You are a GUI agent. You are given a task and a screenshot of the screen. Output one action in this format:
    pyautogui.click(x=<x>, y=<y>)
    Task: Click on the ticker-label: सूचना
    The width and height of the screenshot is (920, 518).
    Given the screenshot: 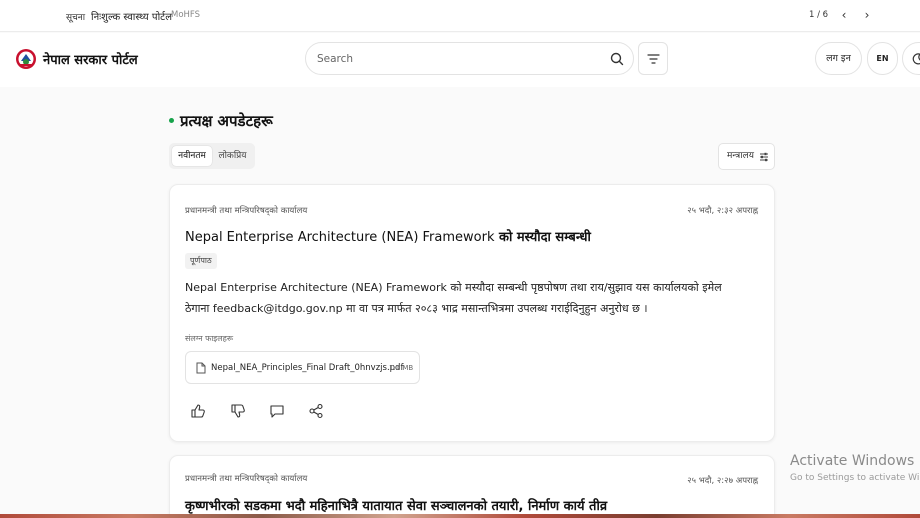 What is the action you would take?
    pyautogui.click(x=76, y=18)
    